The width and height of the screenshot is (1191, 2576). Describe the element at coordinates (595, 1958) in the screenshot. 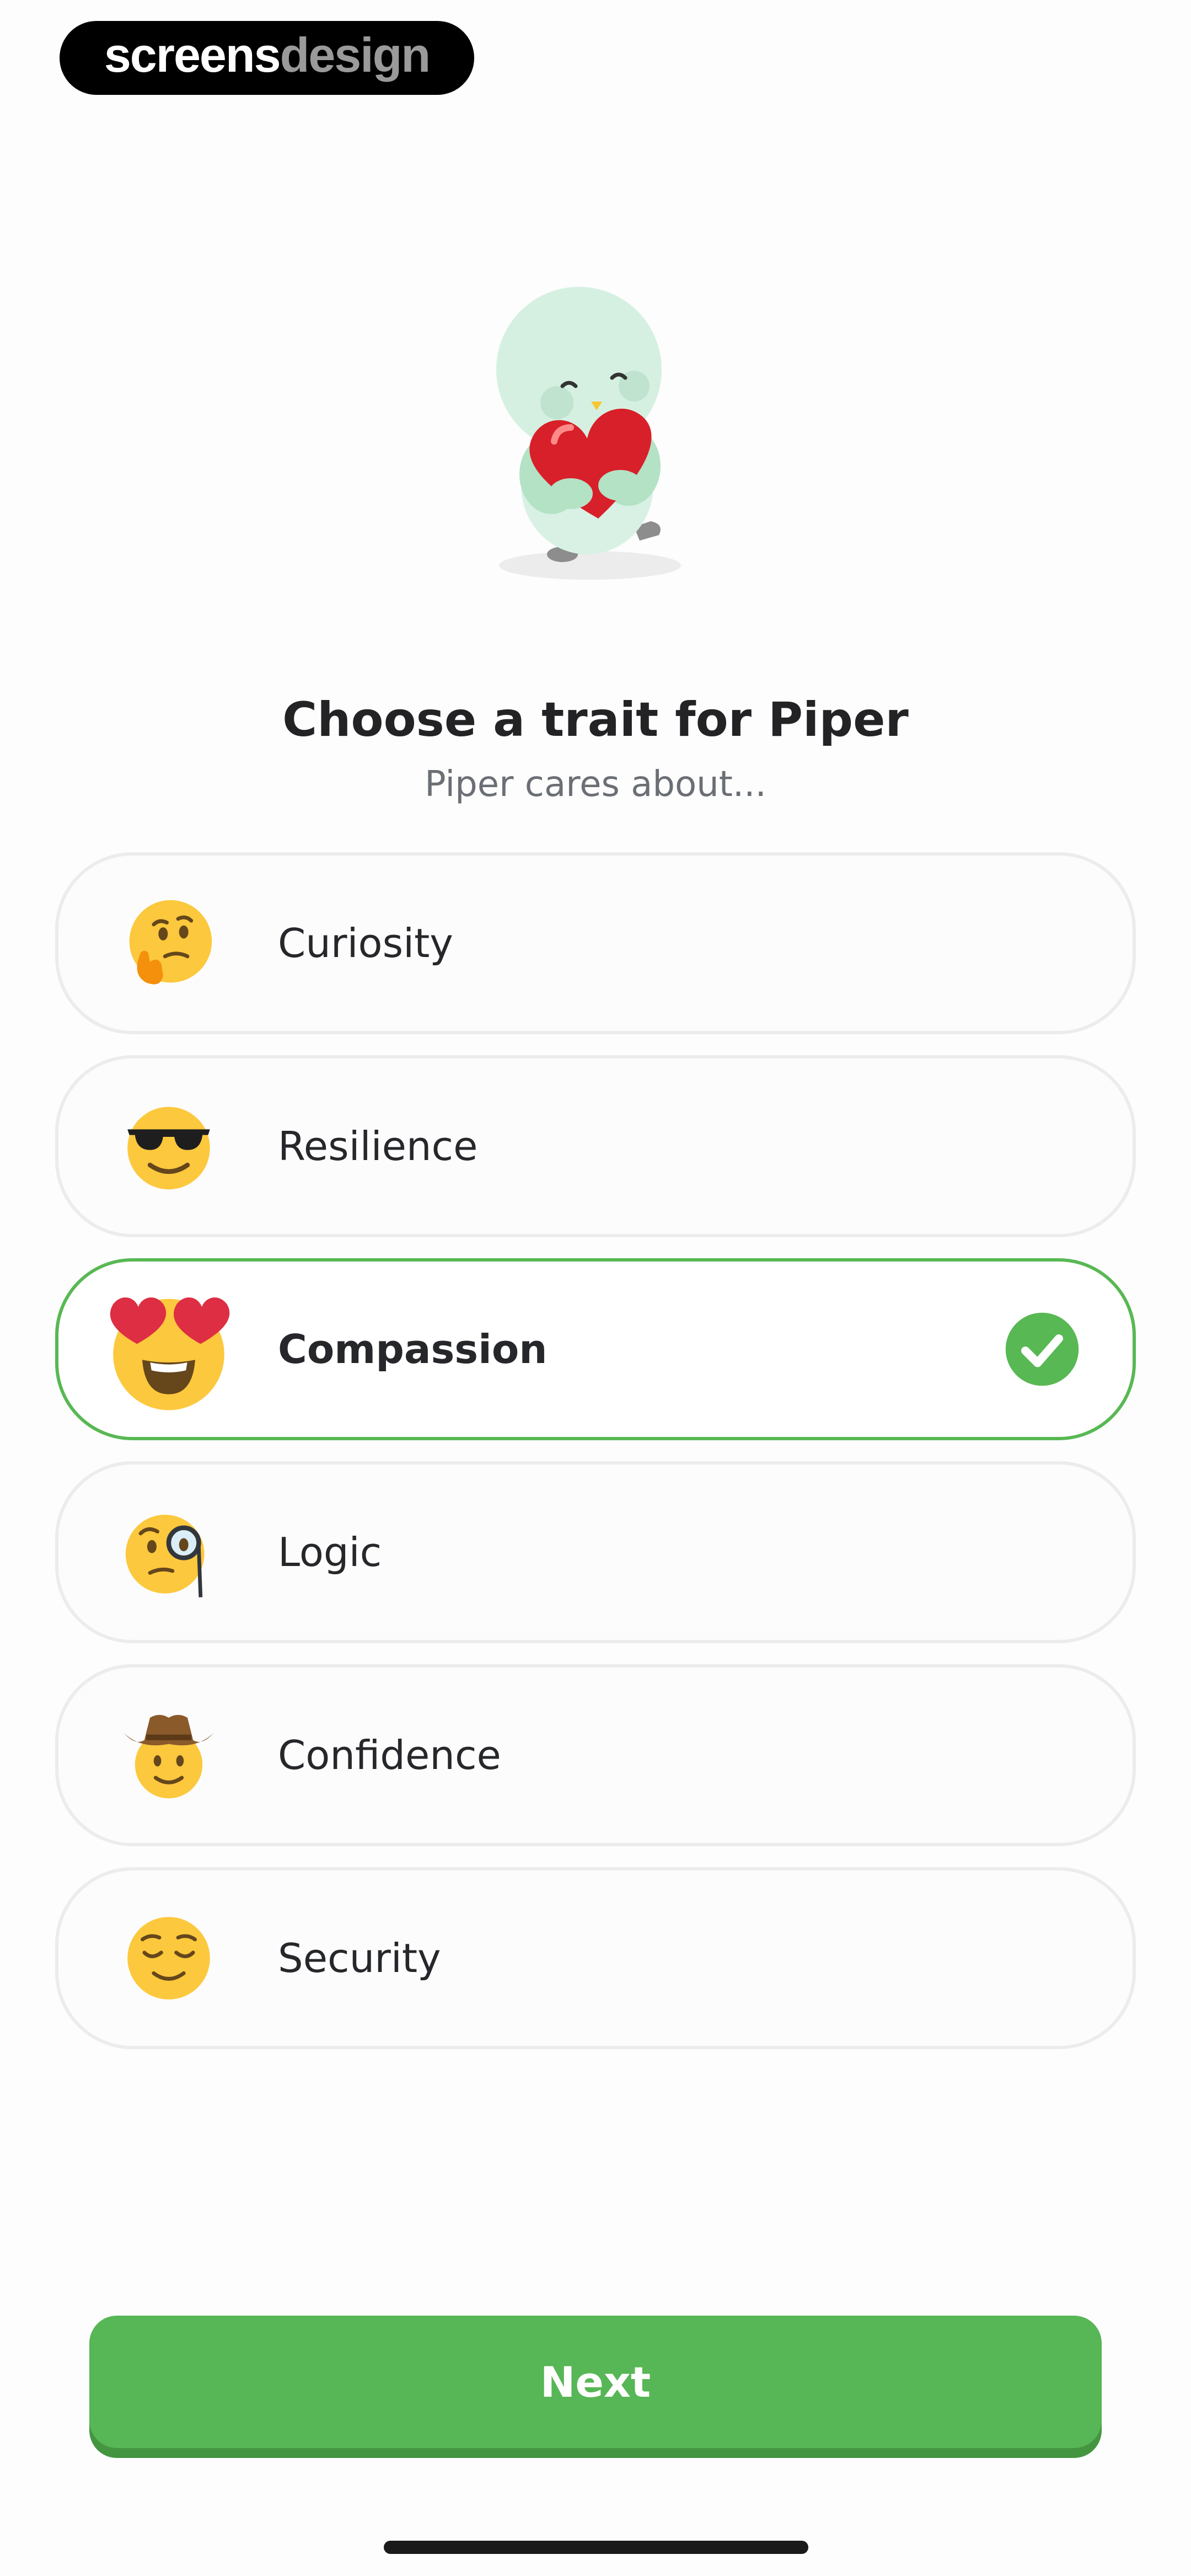

I see `trait-option-security: Security` at that location.